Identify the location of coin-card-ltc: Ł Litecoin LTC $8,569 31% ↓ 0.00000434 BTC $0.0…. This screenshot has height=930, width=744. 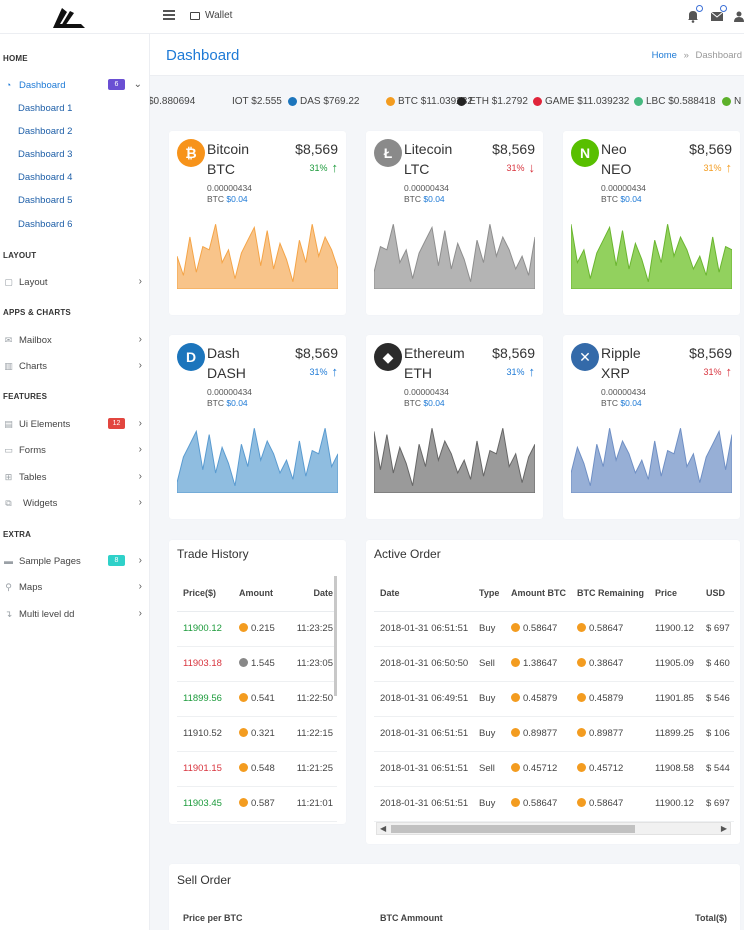
(454, 223).